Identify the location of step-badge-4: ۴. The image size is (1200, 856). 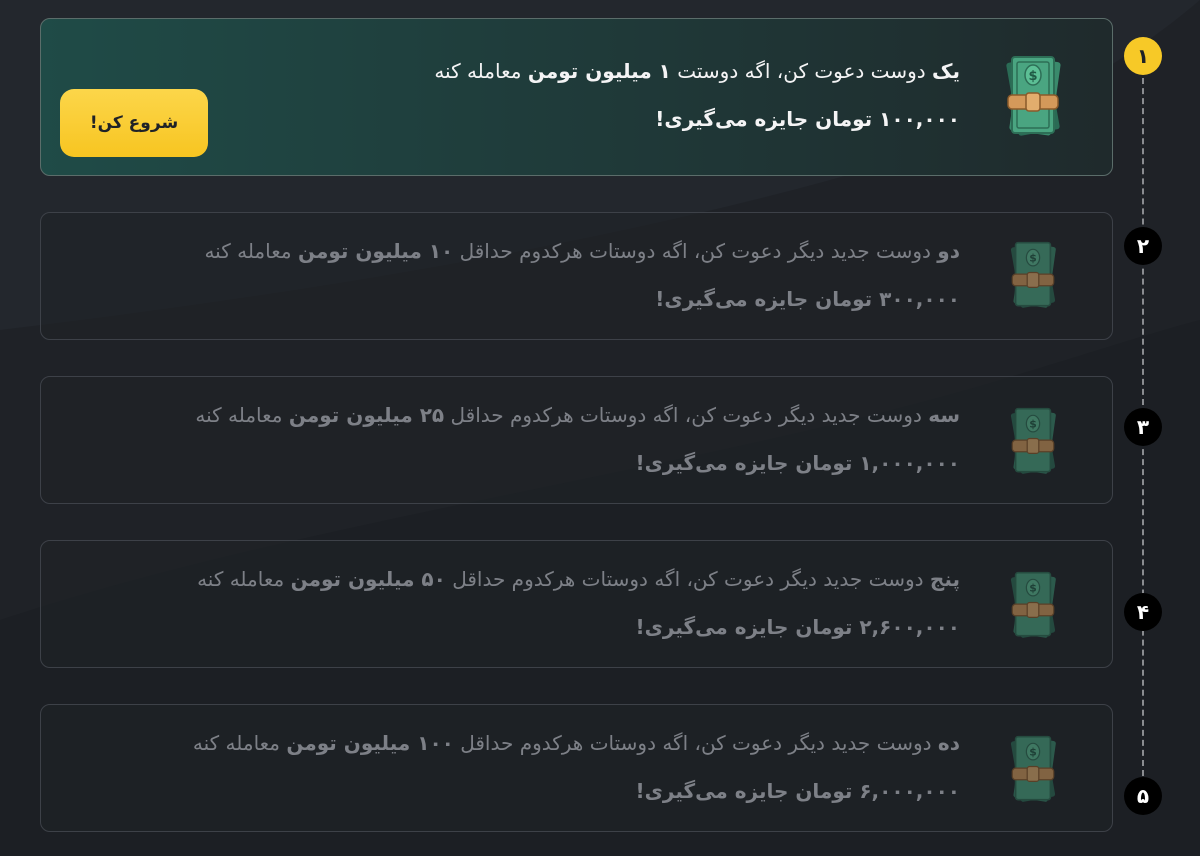
(1143, 612).